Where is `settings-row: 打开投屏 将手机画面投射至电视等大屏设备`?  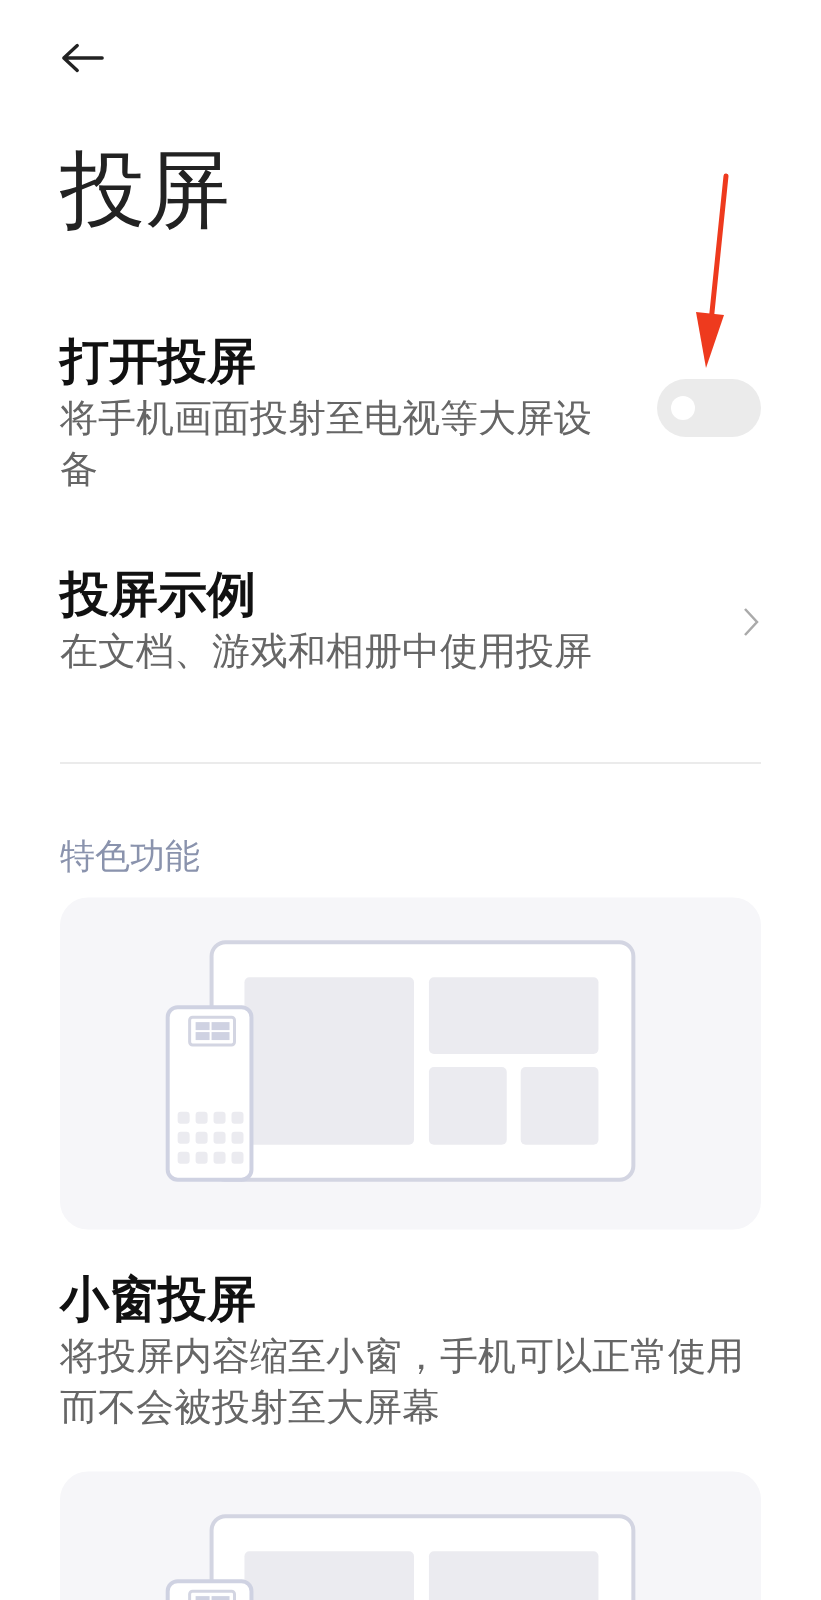 settings-row: 打开投屏 将手机画面投射至电视等大屏设备 is located at coordinates (410, 414).